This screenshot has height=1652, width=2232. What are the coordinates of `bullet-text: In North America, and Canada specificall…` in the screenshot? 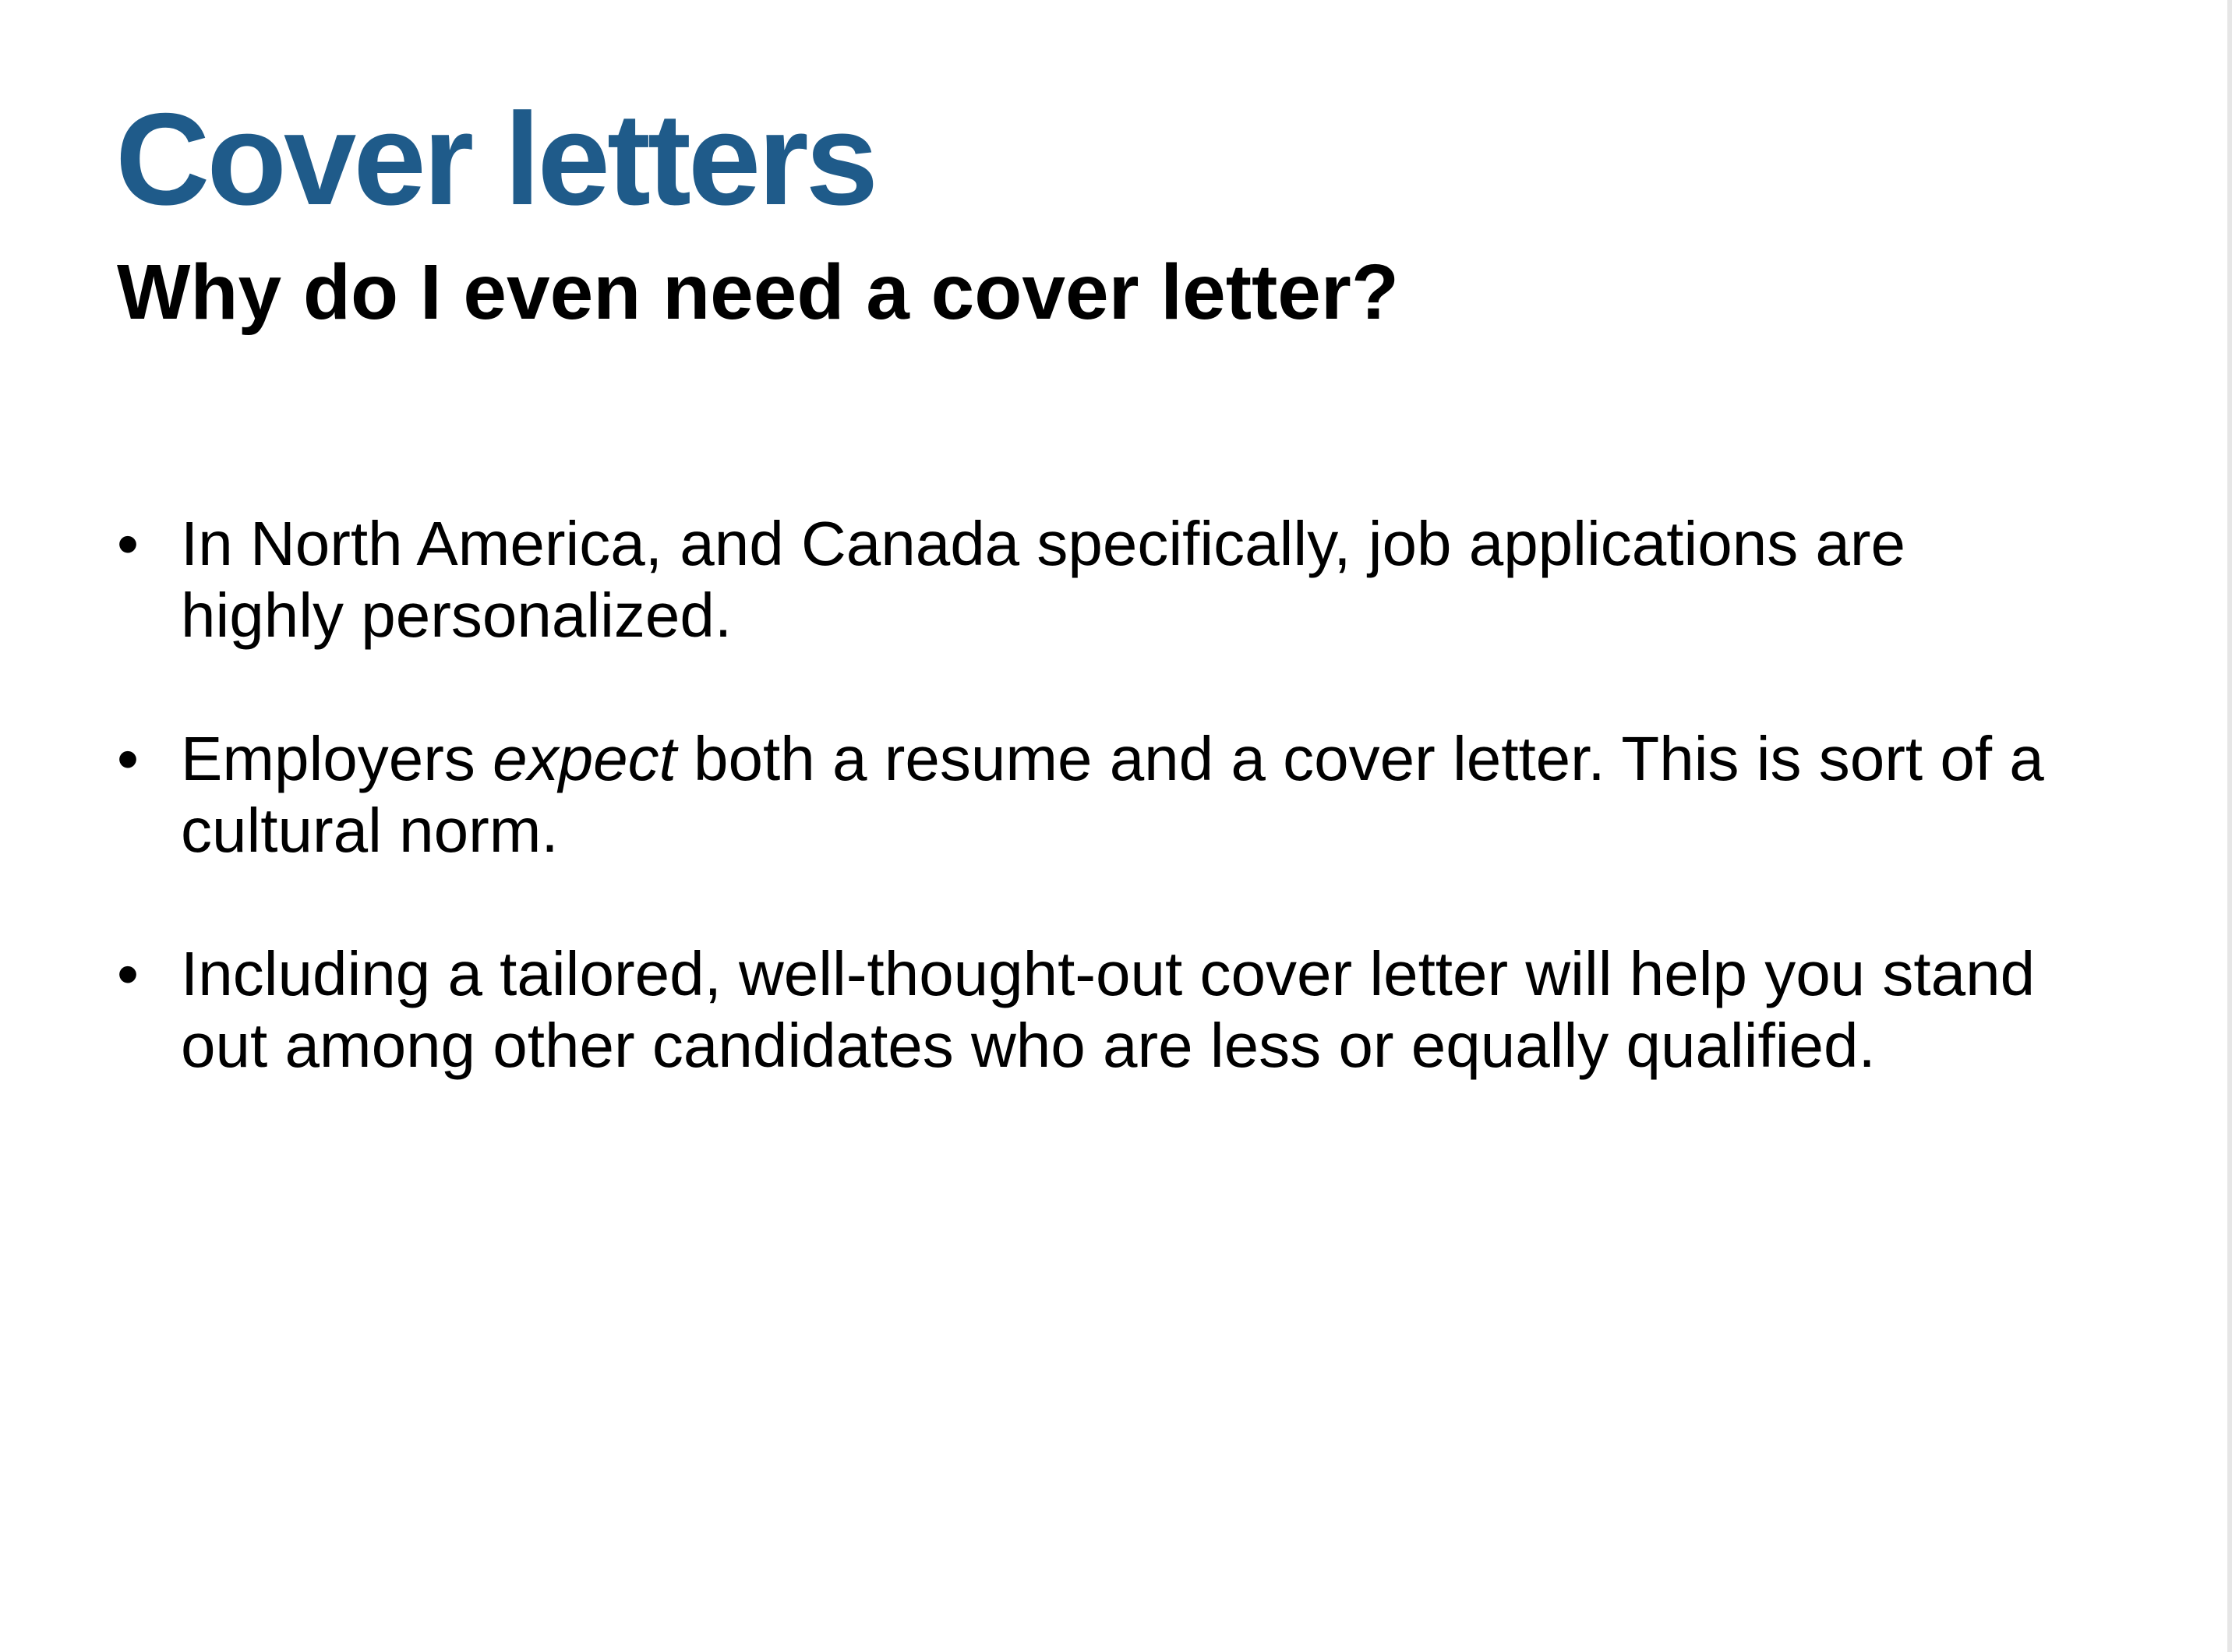 It's located at (1043, 580).